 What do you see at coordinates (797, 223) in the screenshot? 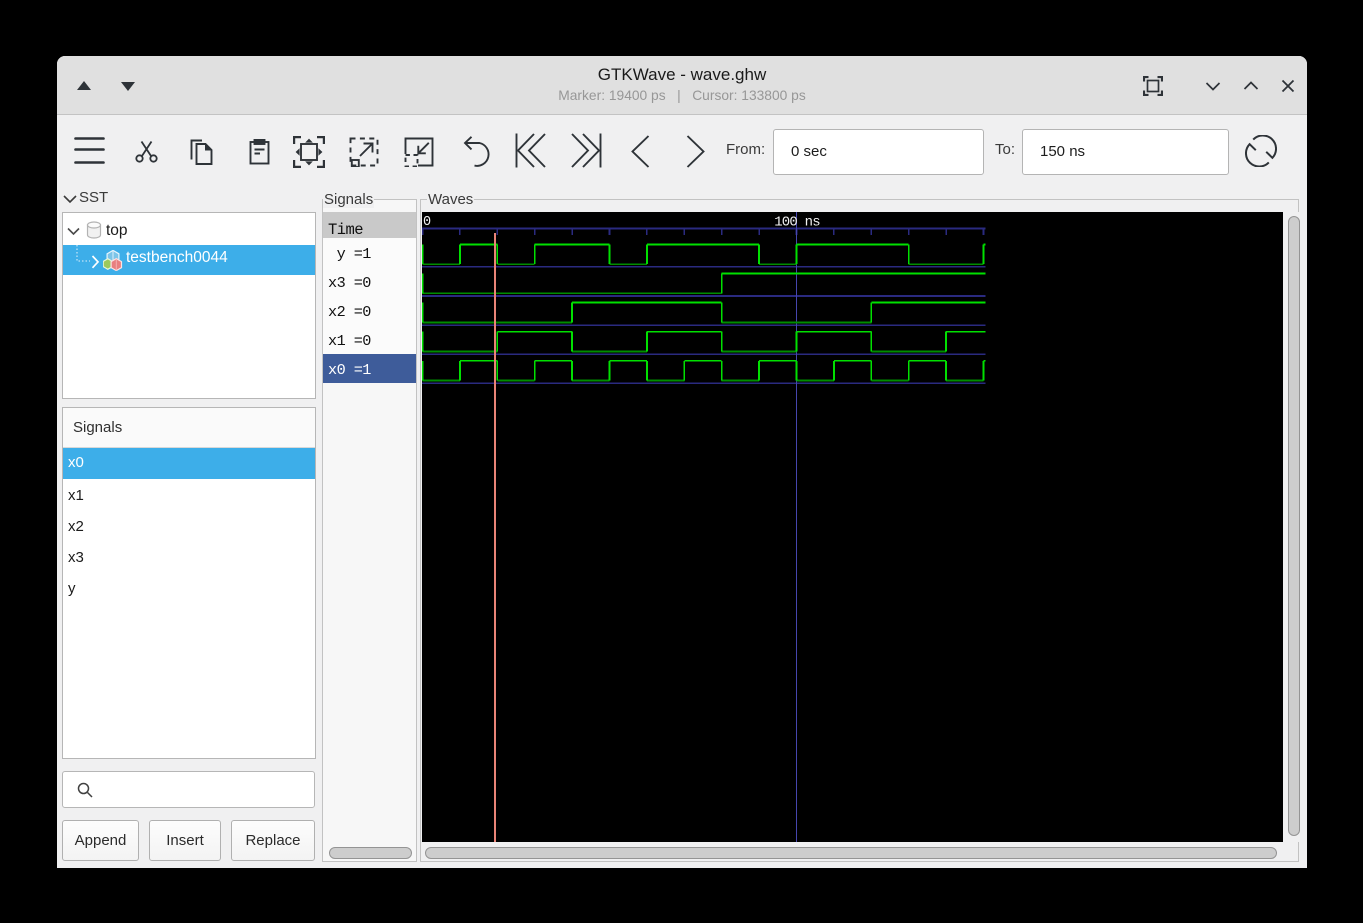
I see `svg-text: 100 ns` at bounding box center [797, 223].